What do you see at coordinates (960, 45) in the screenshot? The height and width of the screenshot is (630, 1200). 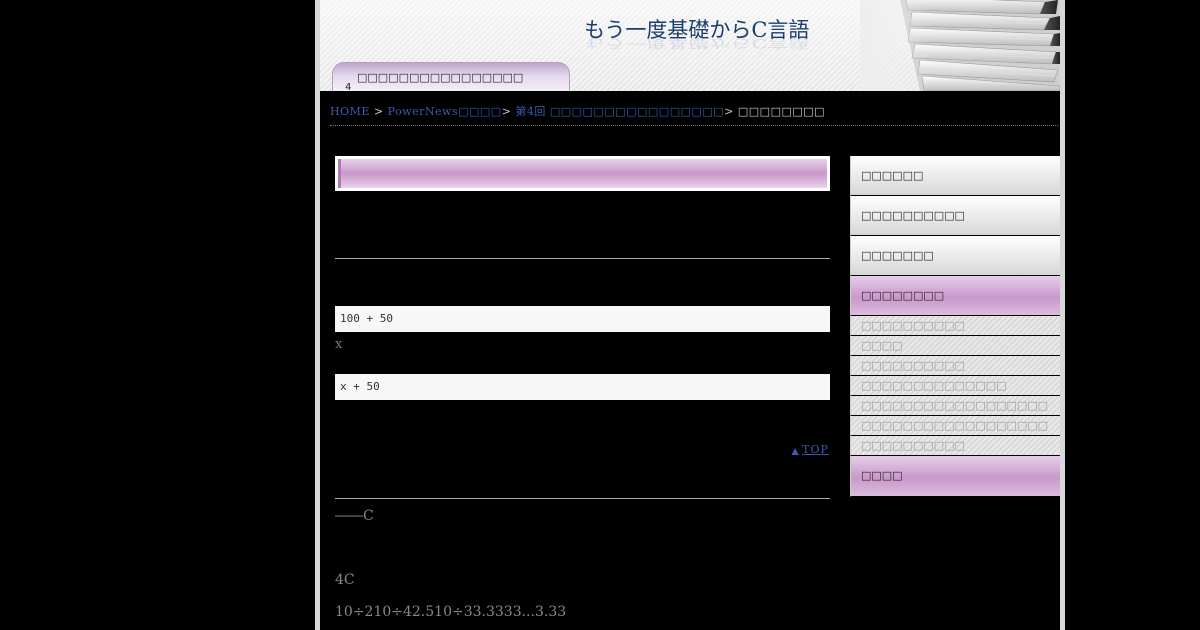 I see `books-illustration` at bounding box center [960, 45].